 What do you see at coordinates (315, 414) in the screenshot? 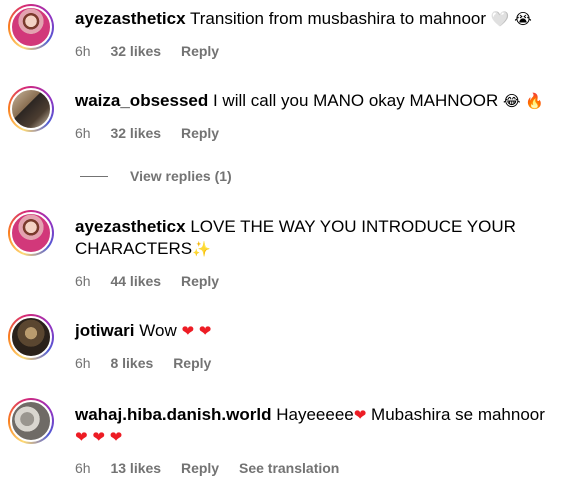
I see `comment-body: Hayeeeee` at bounding box center [315, 414].